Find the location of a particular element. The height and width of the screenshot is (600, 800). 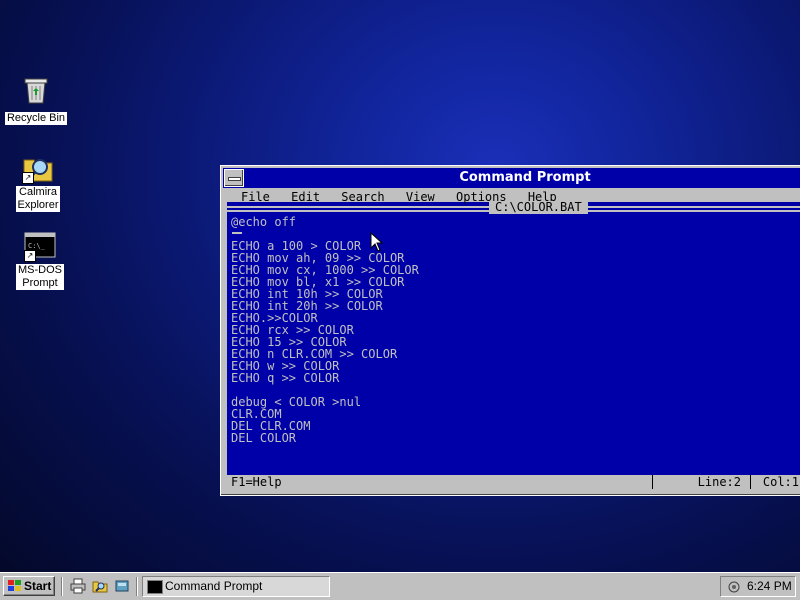

explorer-magnifier-icon: ↗ is located at coordinates (38, 168).